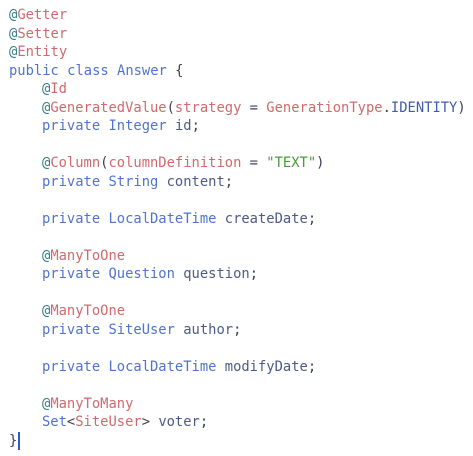  Describe the element at coordinates (54, 422) in the screenshot. I see `type-name: Set` at that location.